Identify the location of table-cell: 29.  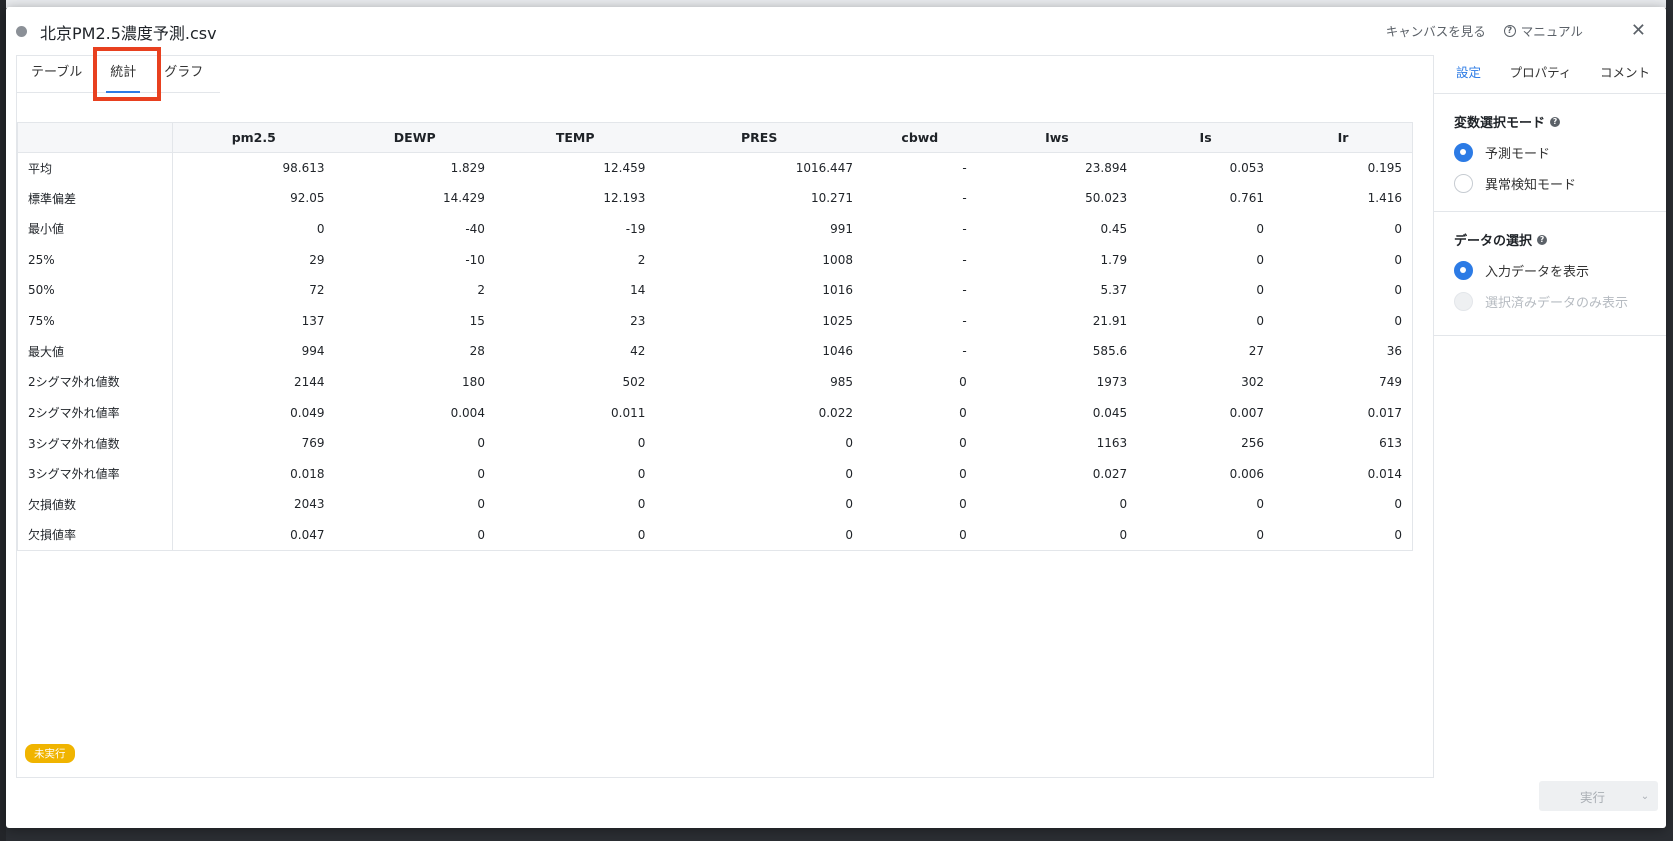
(317, 259).